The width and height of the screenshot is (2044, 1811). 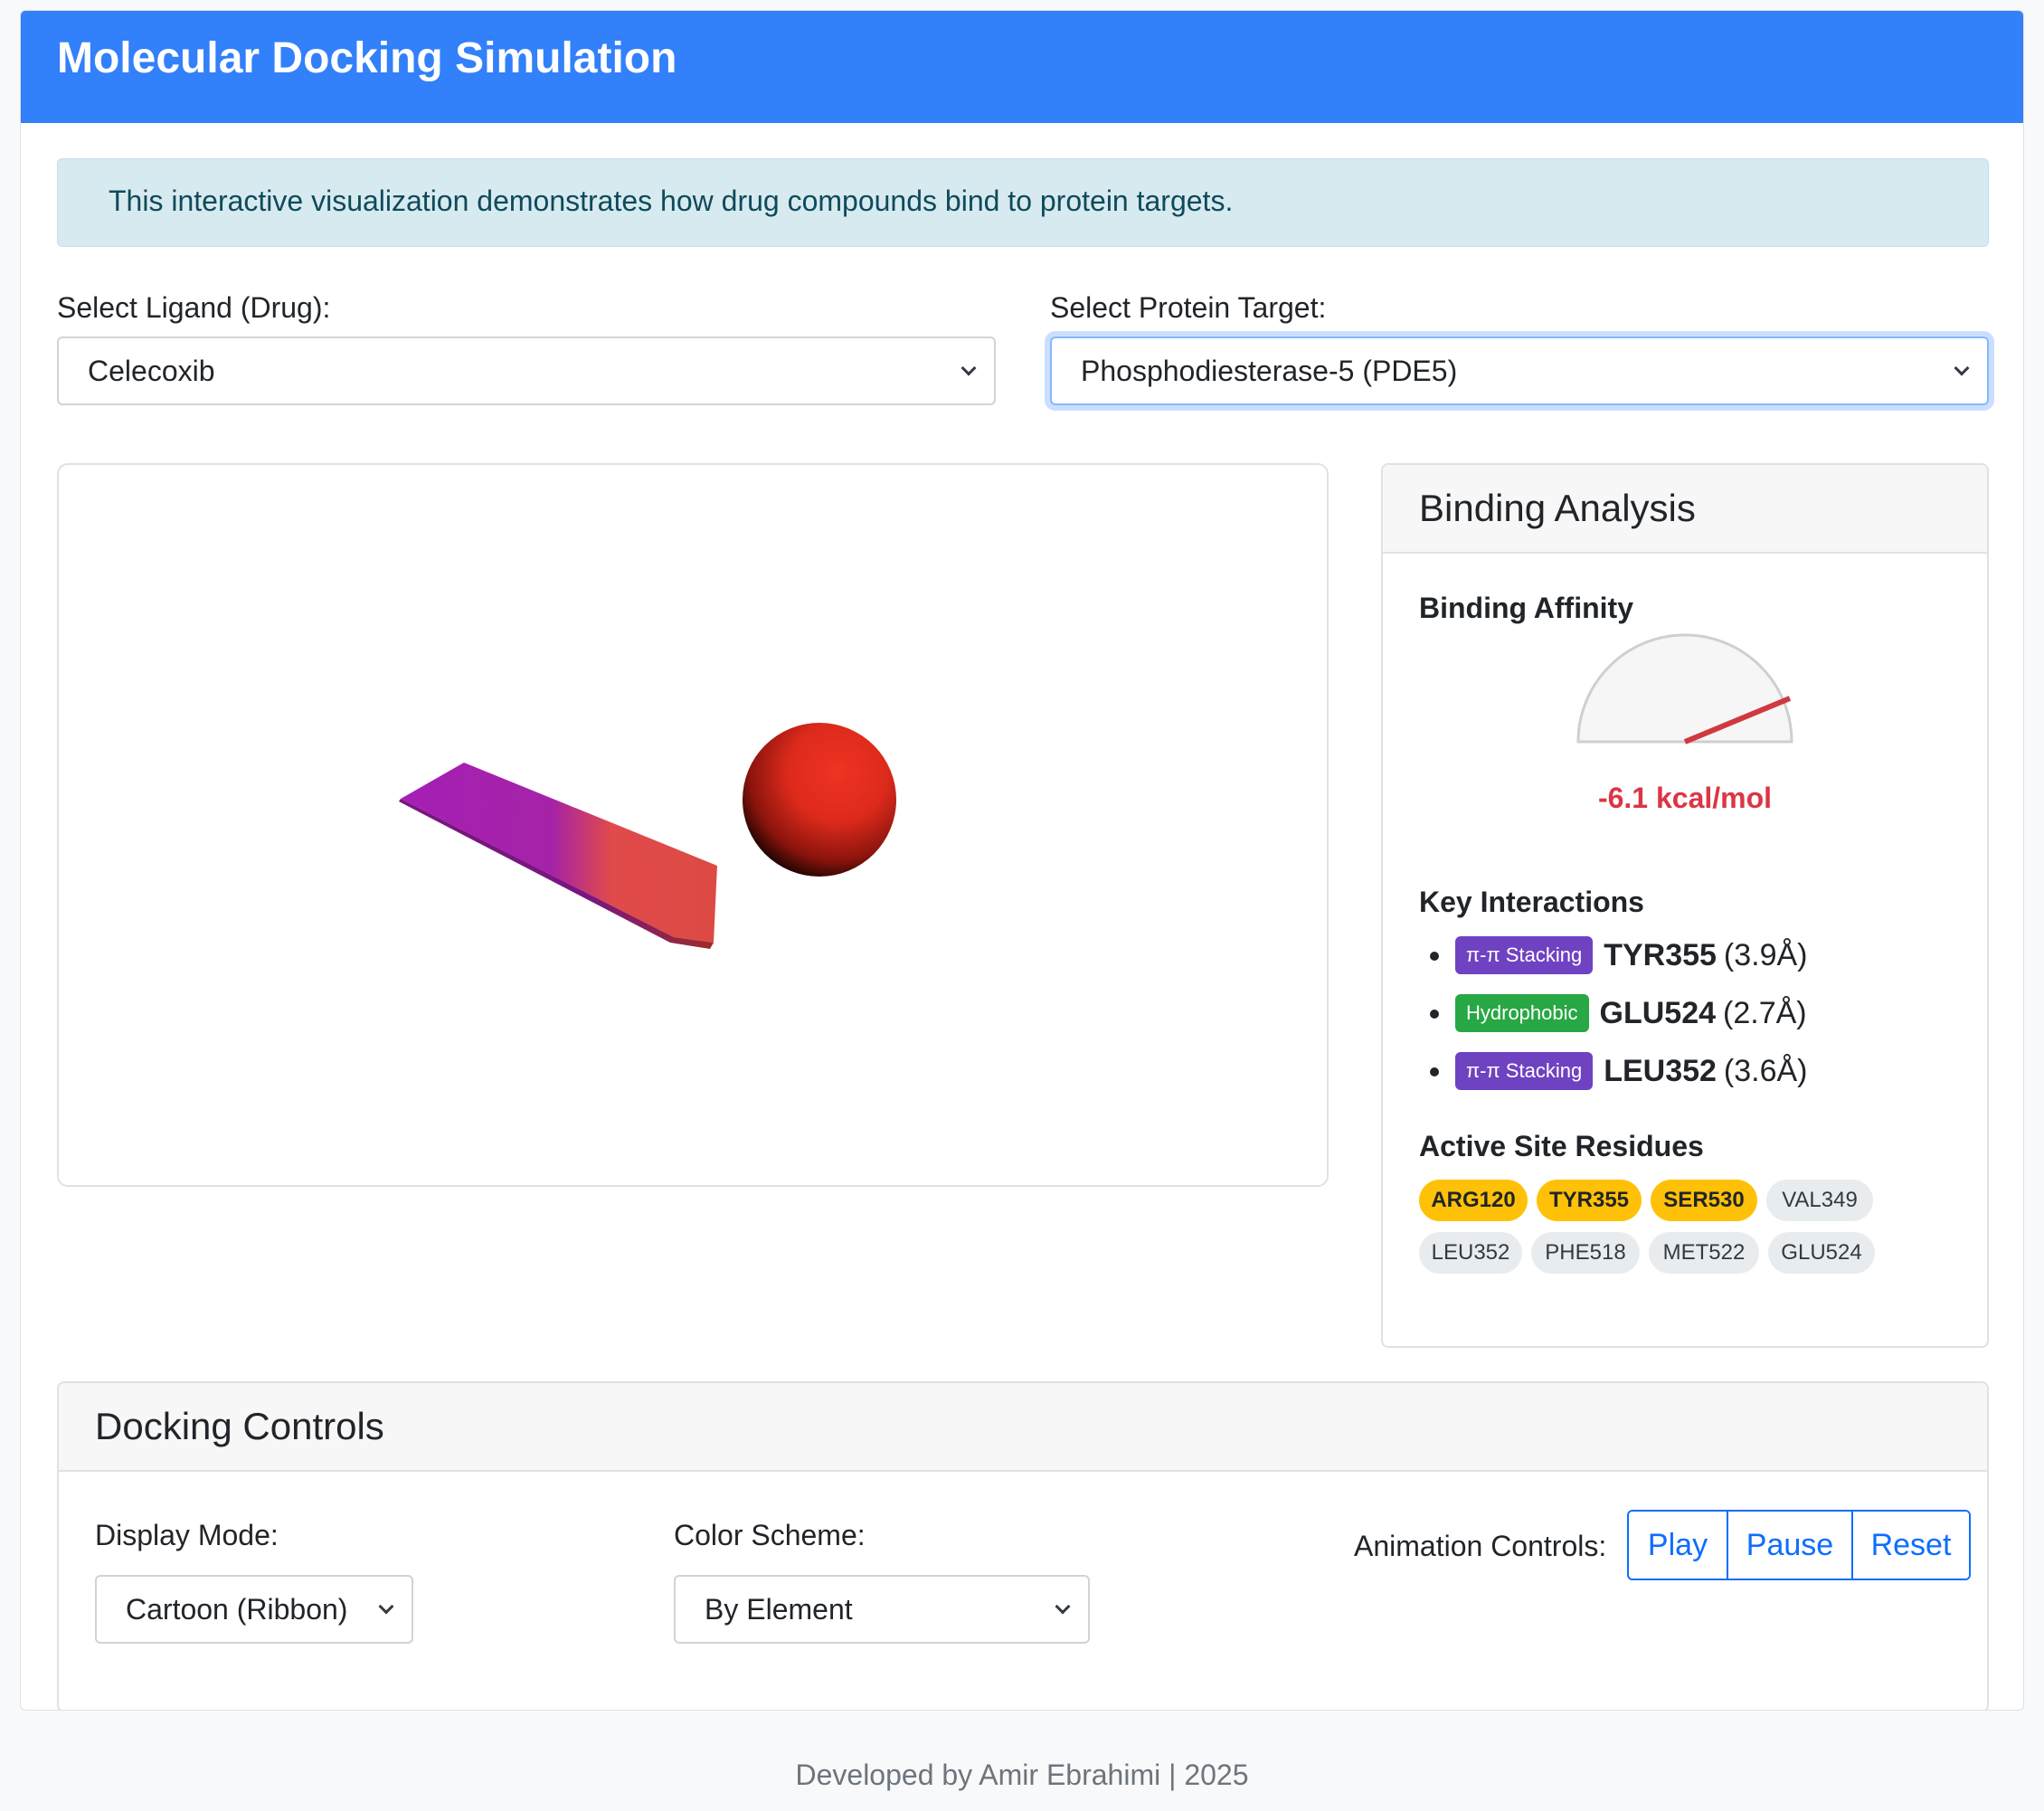 I want to click on display-mode-value: Cartoon (Ribbon), so click(x=237, y=1609).